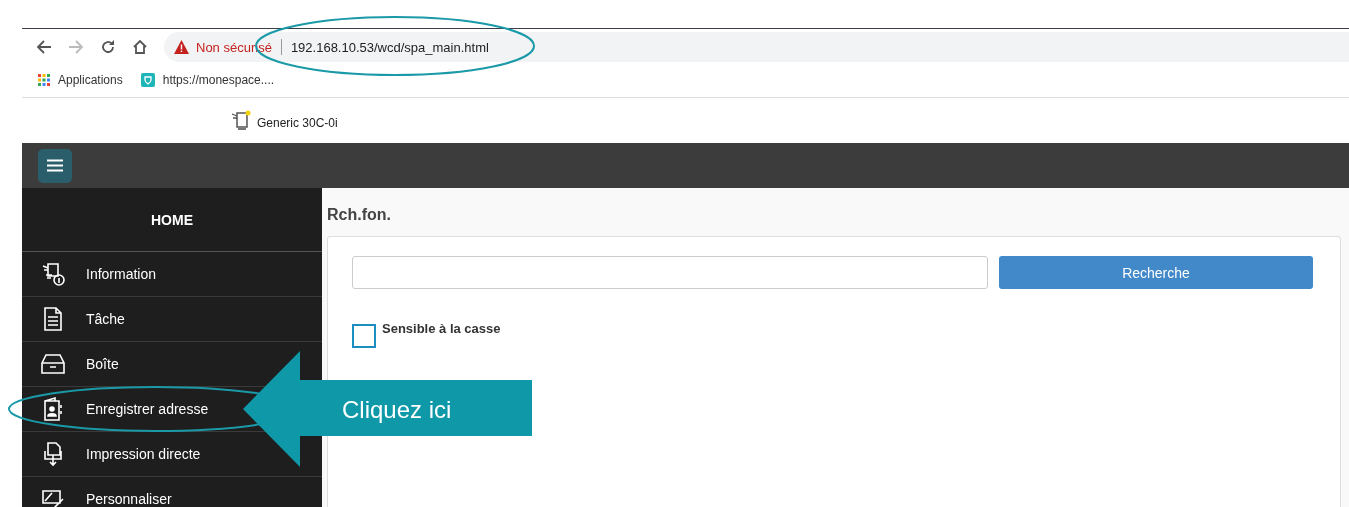 The height and width of the screenshot is (507, 1349). Describe the element at coordinates (147, 409) in the screenshot. I see `item-label: Enregistrer adresse` at that location.